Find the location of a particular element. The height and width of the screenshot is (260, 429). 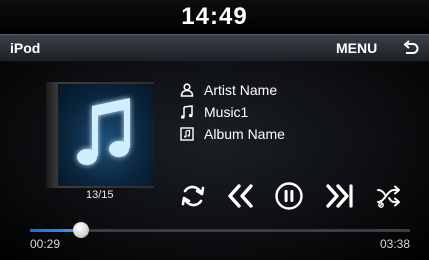

album-row: Album Name is located at coordinates (232, 134).